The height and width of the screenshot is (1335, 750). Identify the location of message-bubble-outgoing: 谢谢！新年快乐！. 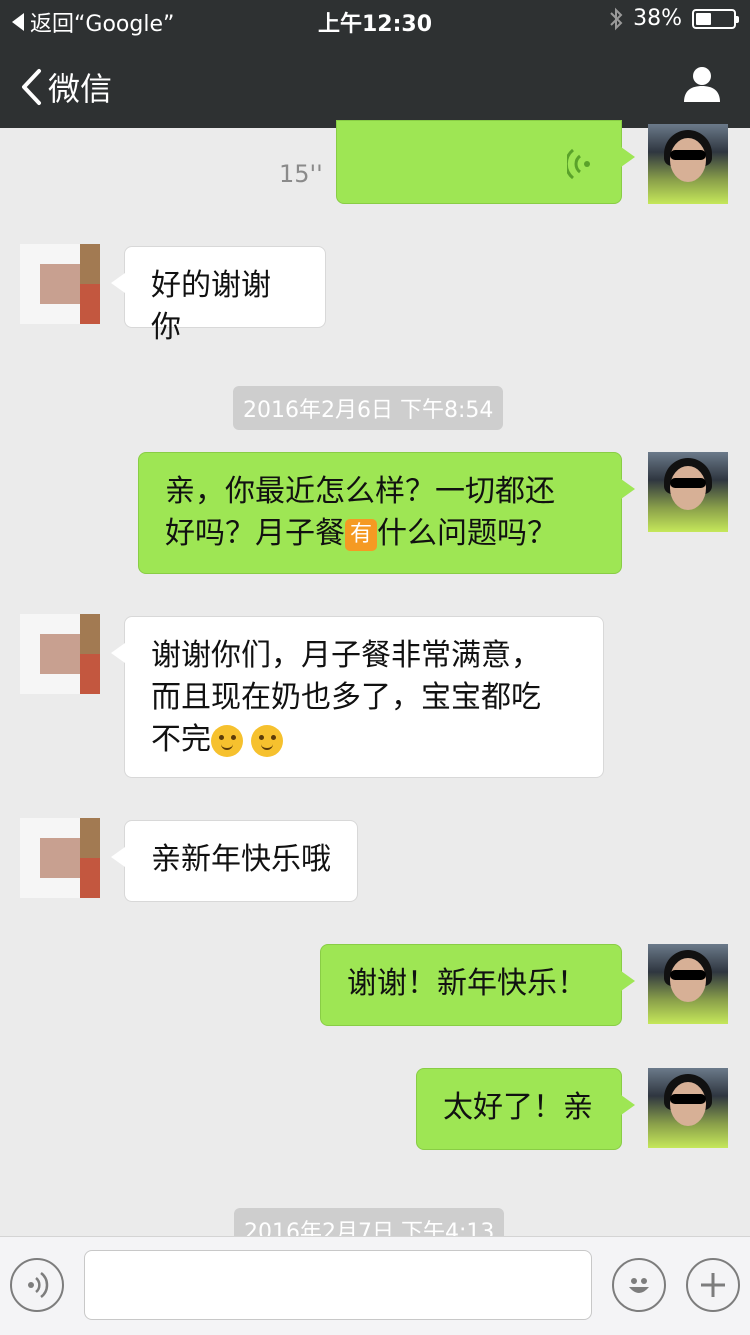
(477, 985).